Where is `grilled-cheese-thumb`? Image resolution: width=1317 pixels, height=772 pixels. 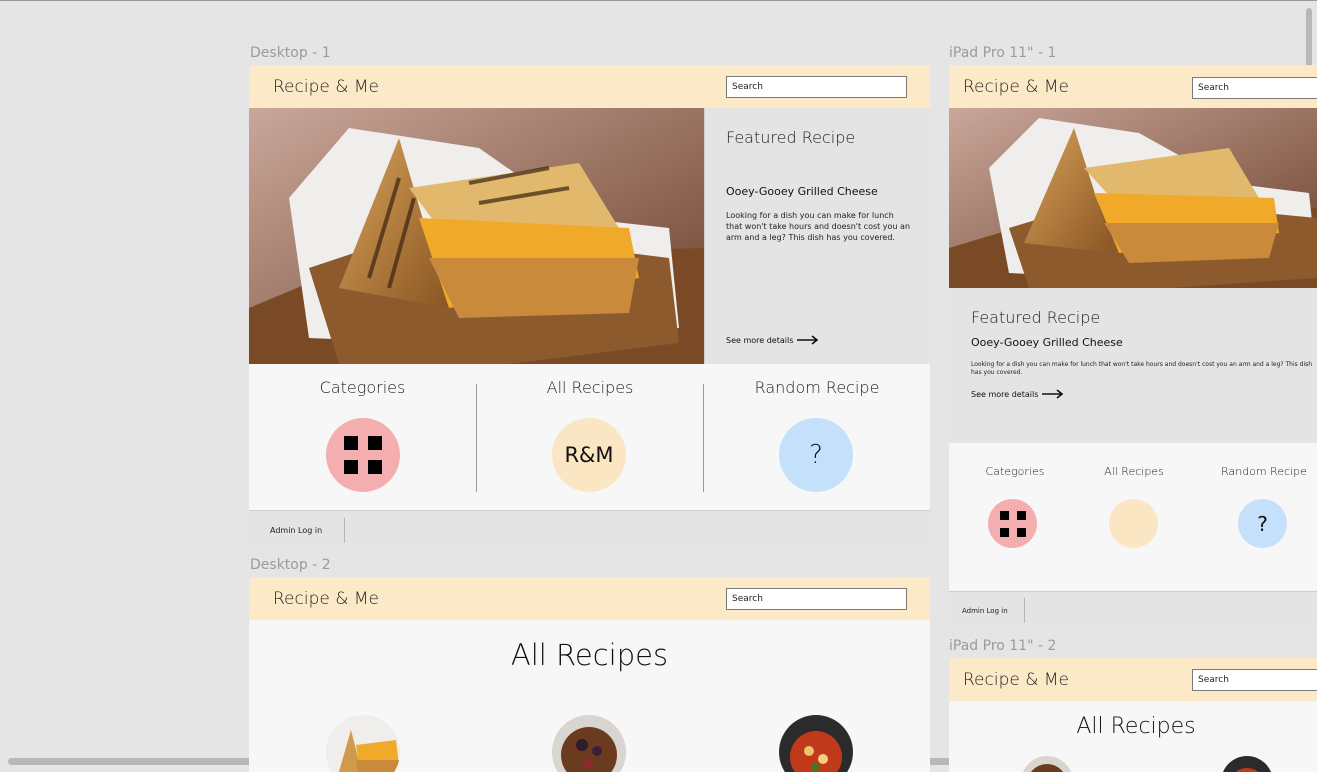 grilled-cheese-thumb is located at coordinates (363, 743).